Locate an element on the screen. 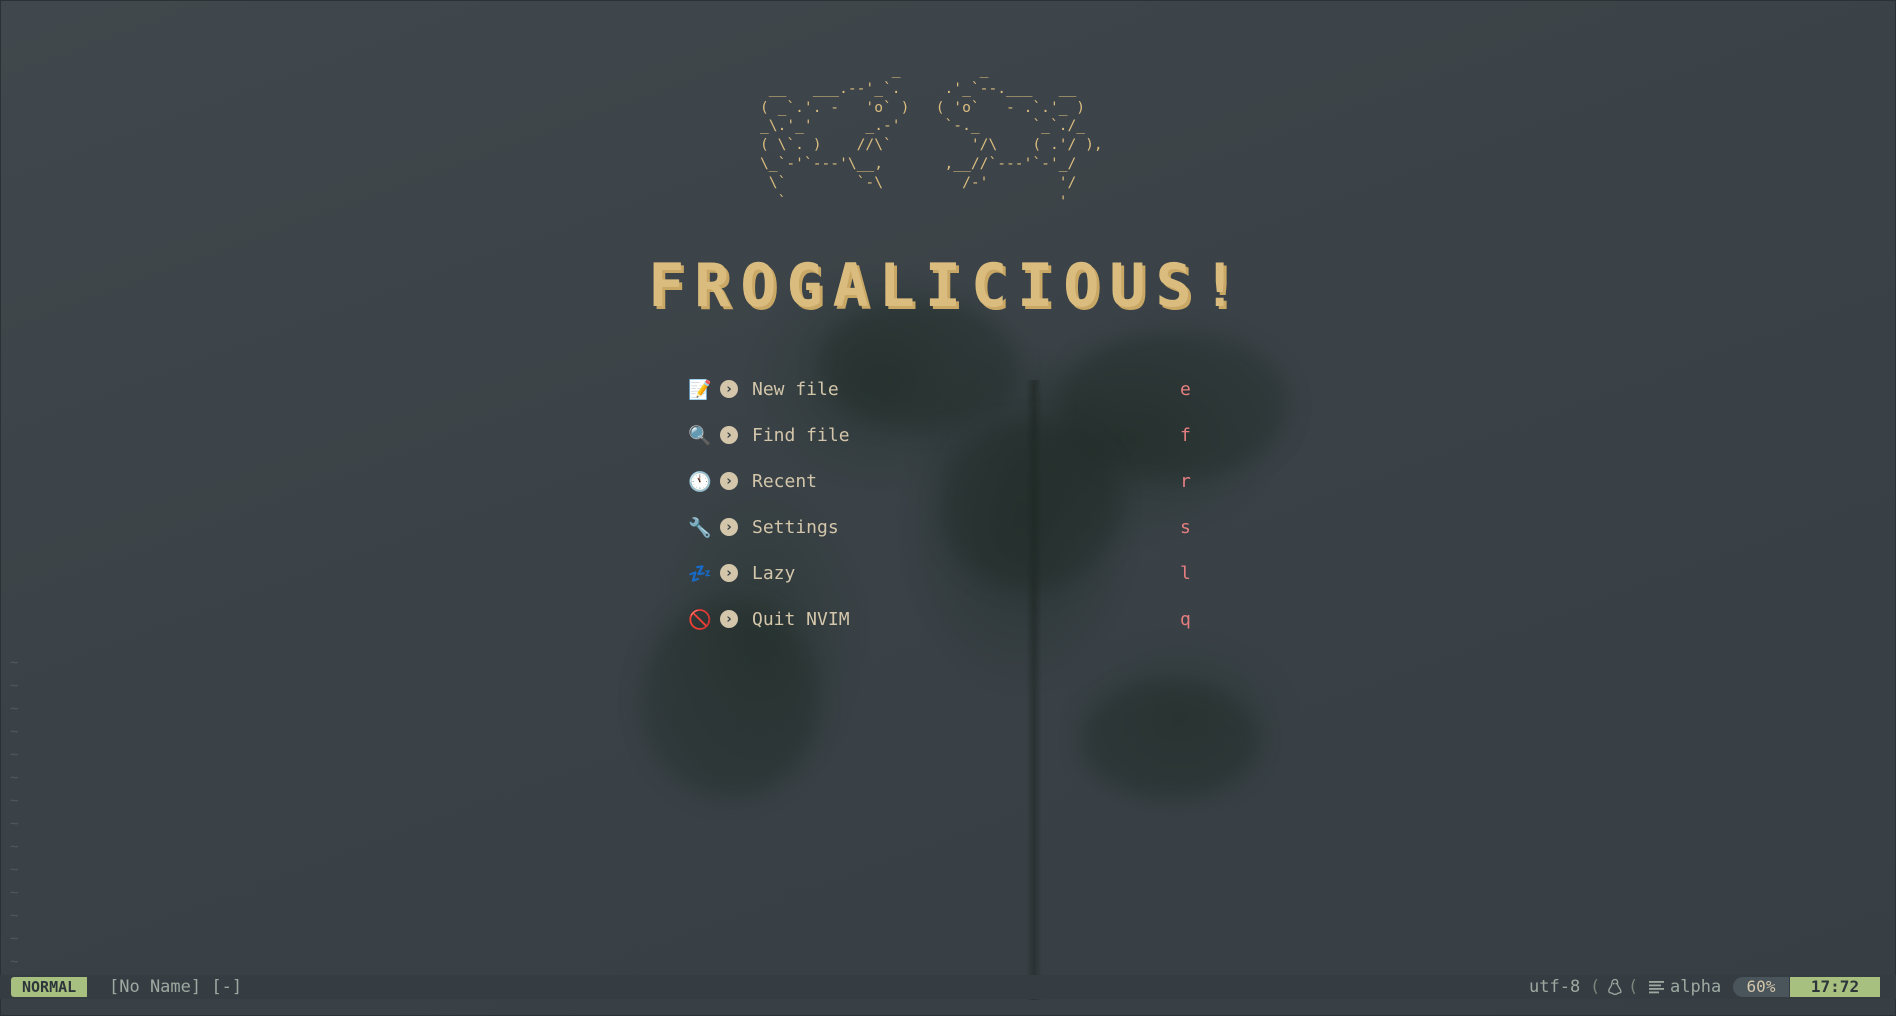 This screenshot has width=1896, height=1016. menu-item-label: Find file is located at coordinates (801, 435).